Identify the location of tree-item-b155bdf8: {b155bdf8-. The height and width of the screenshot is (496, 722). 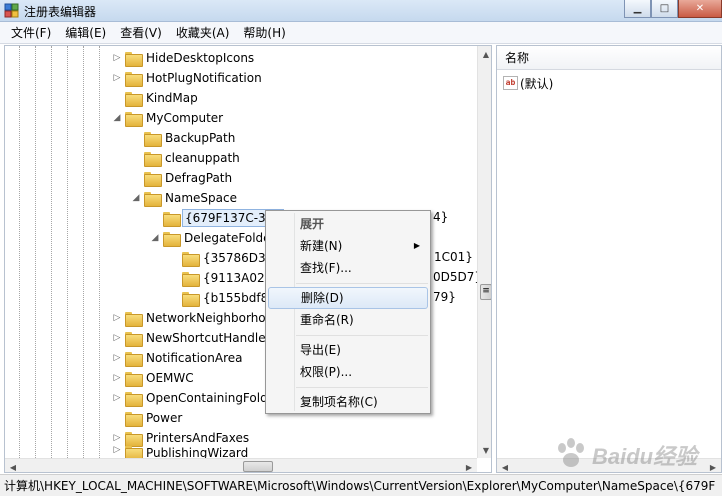
(221, 298).